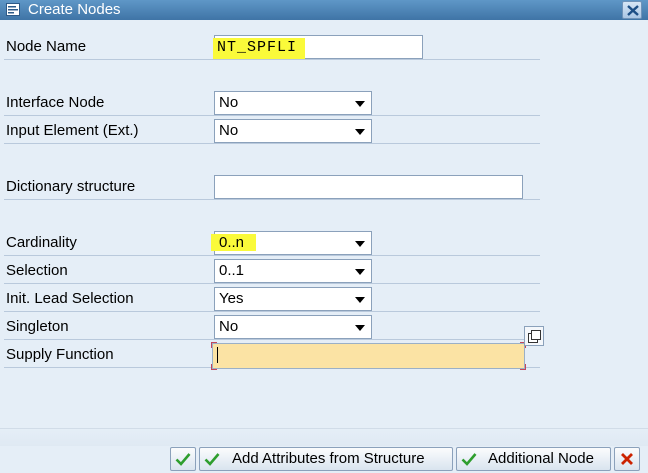  I want to click on node-name-label: Node Name, so click(46, 46).